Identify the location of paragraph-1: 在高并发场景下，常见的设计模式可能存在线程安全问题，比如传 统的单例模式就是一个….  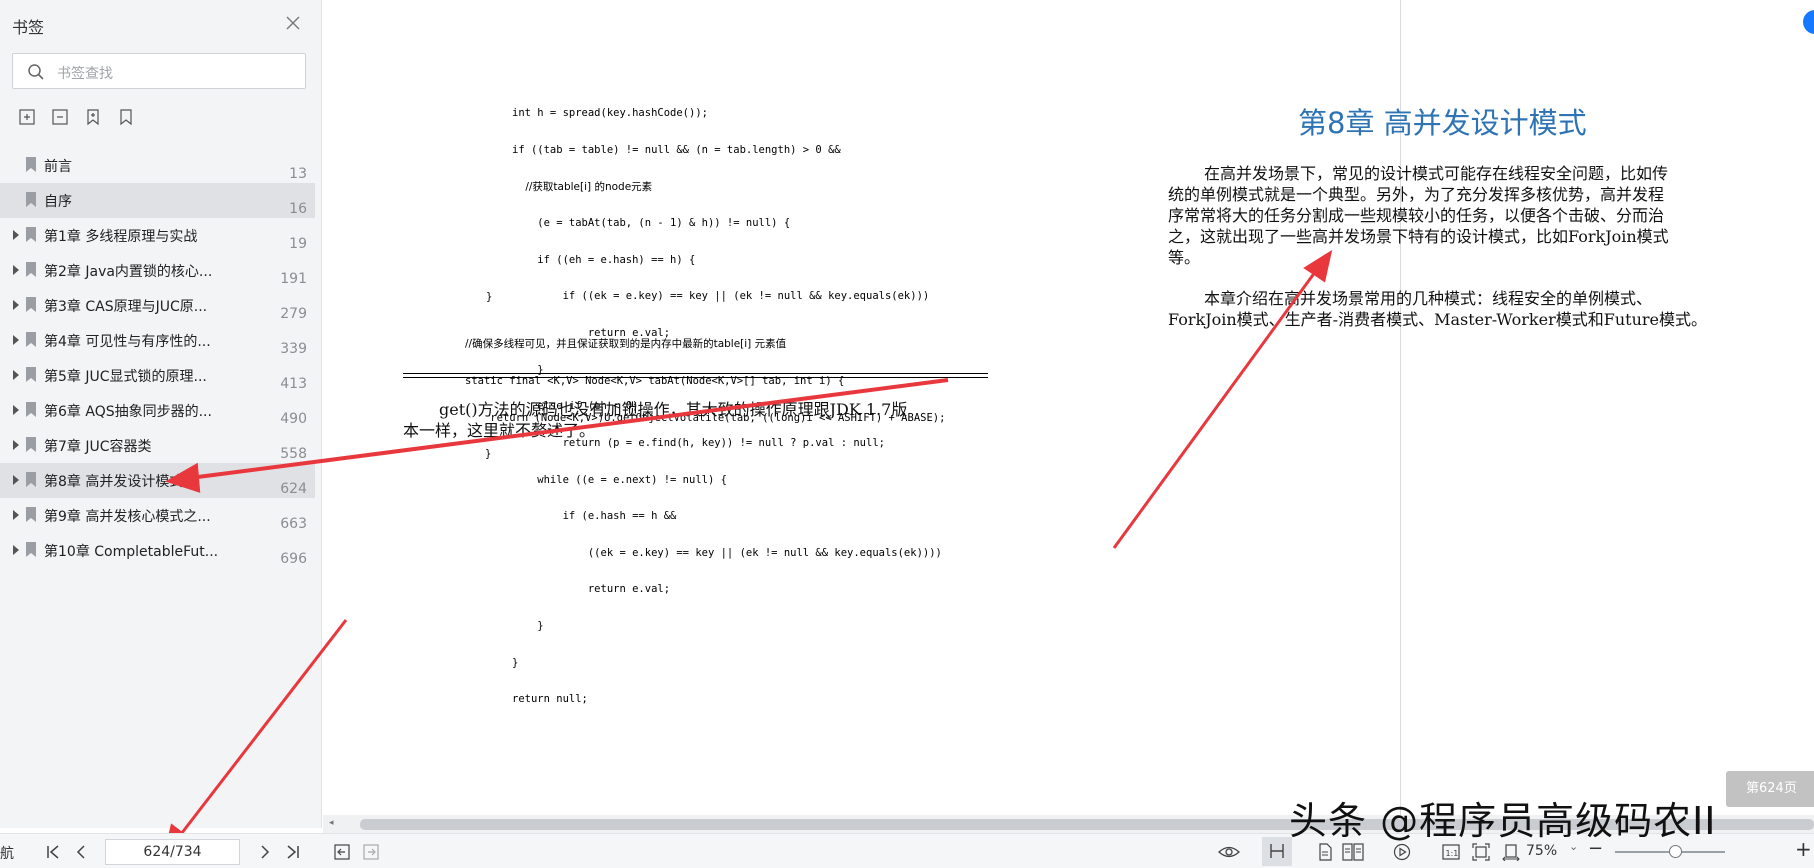
(1463, 215).